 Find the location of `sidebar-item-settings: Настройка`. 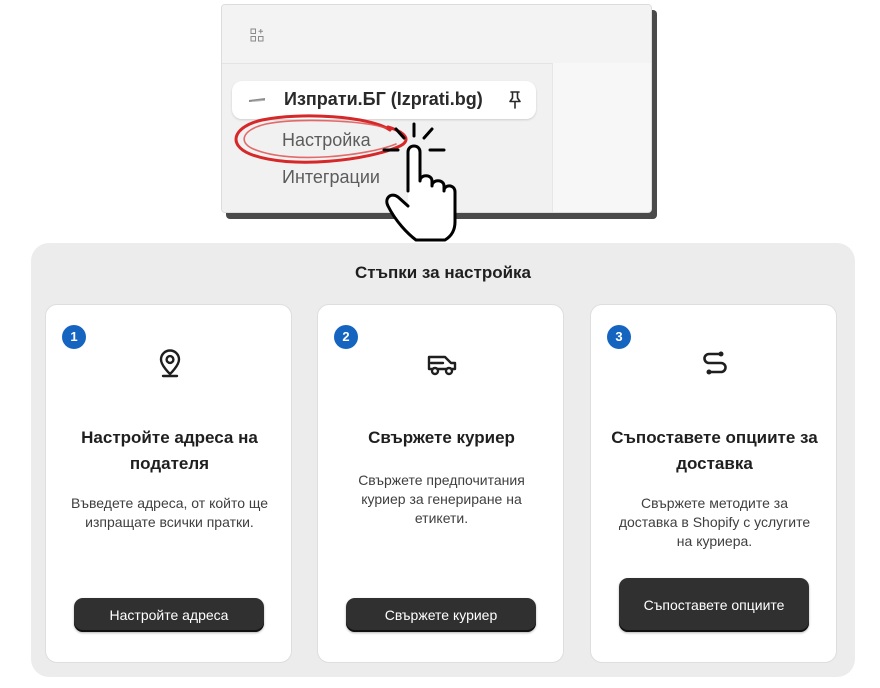

sidebar-item-settings: Настройка is located at coordinates (326, 140).